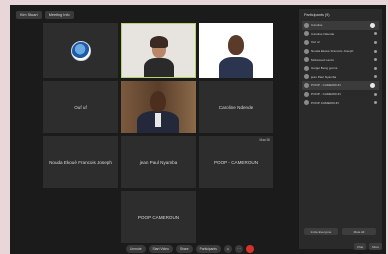  I want to click on participant-name: POOP - CAMEROUN, so click(236, 162).